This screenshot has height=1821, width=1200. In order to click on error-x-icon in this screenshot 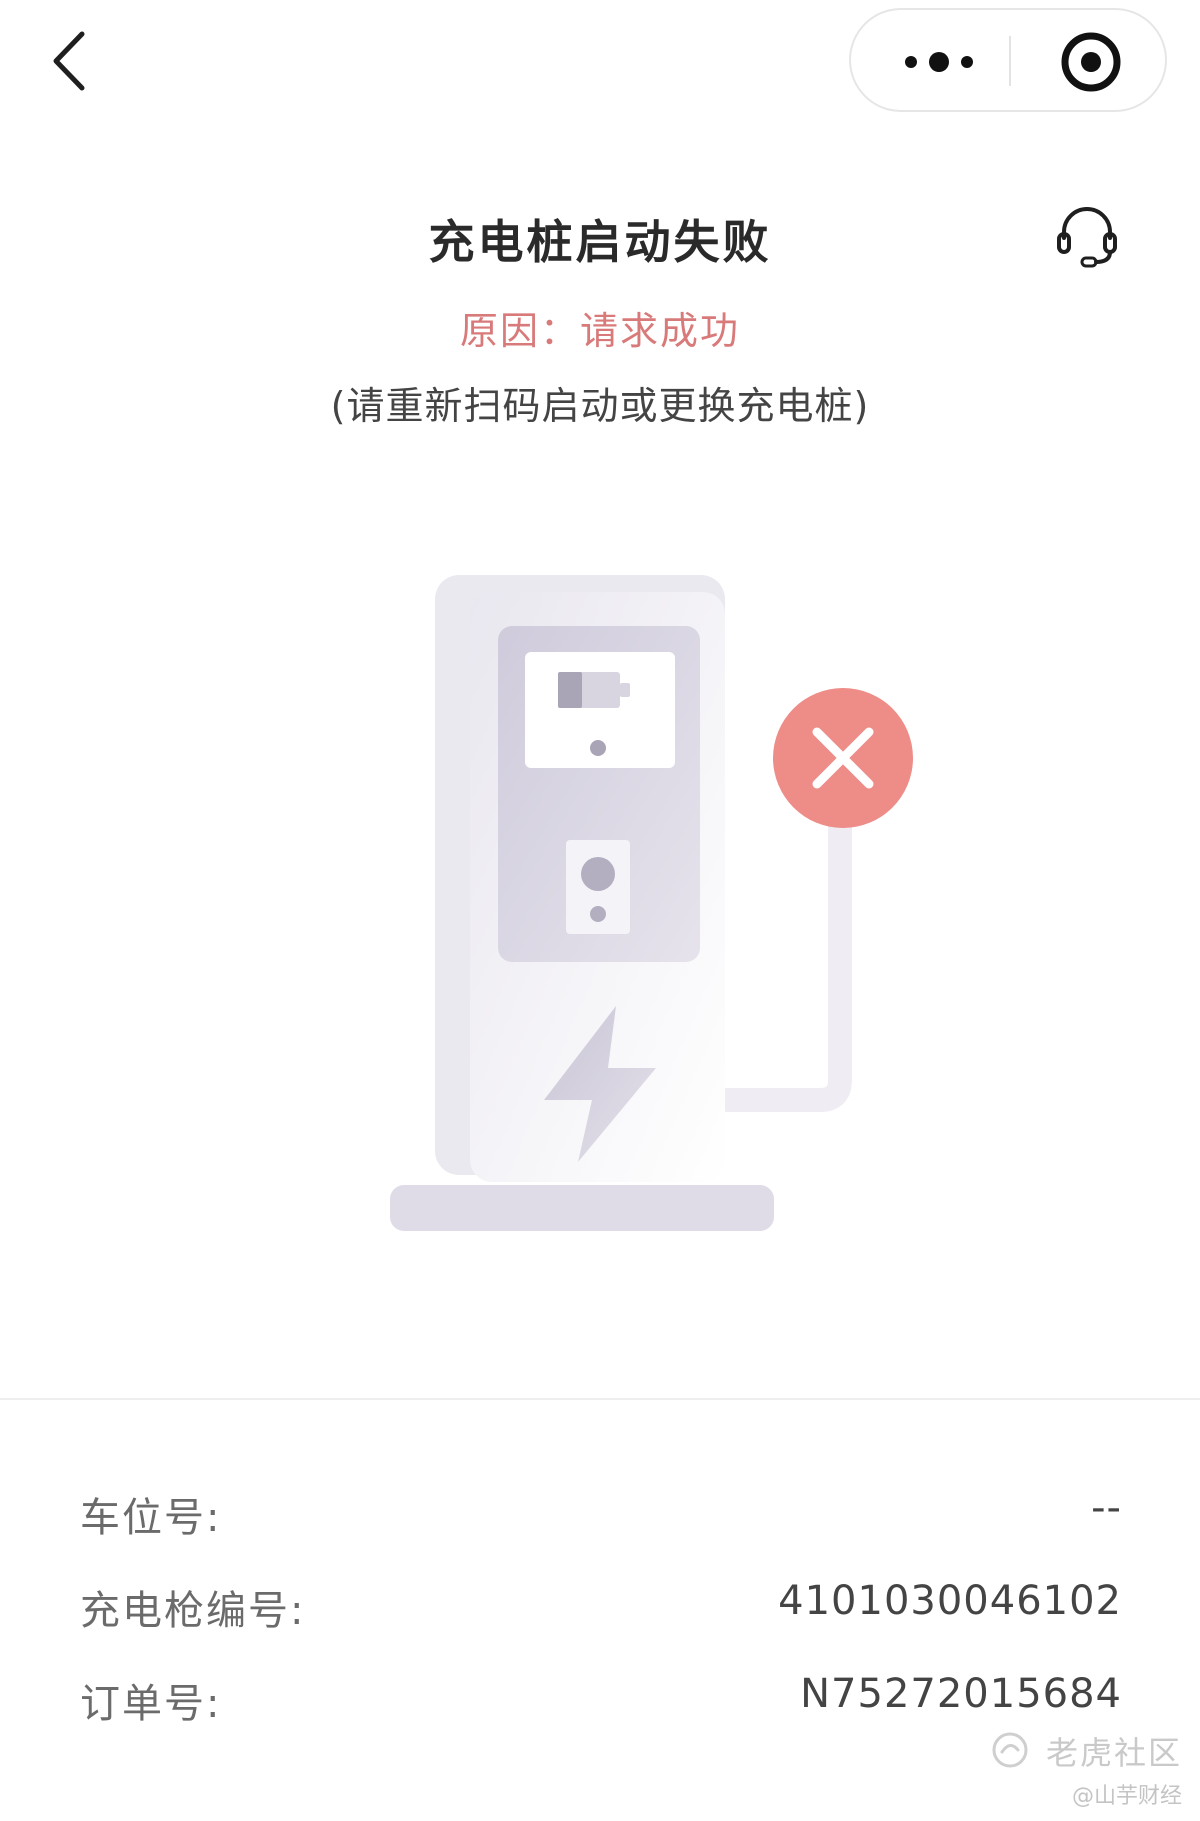, I will do `click(843, 758)`.